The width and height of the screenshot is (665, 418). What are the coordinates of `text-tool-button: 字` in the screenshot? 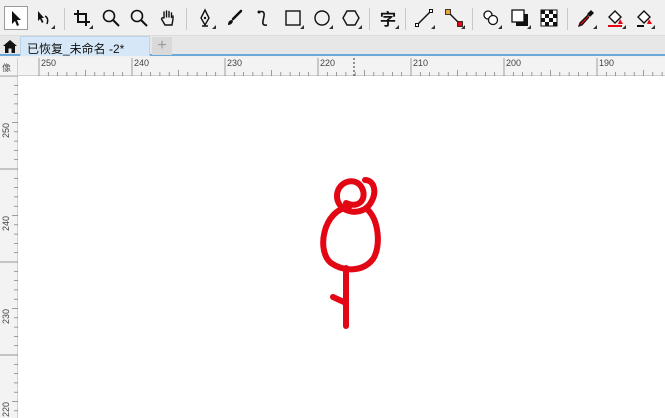 It's located at (388, 18).